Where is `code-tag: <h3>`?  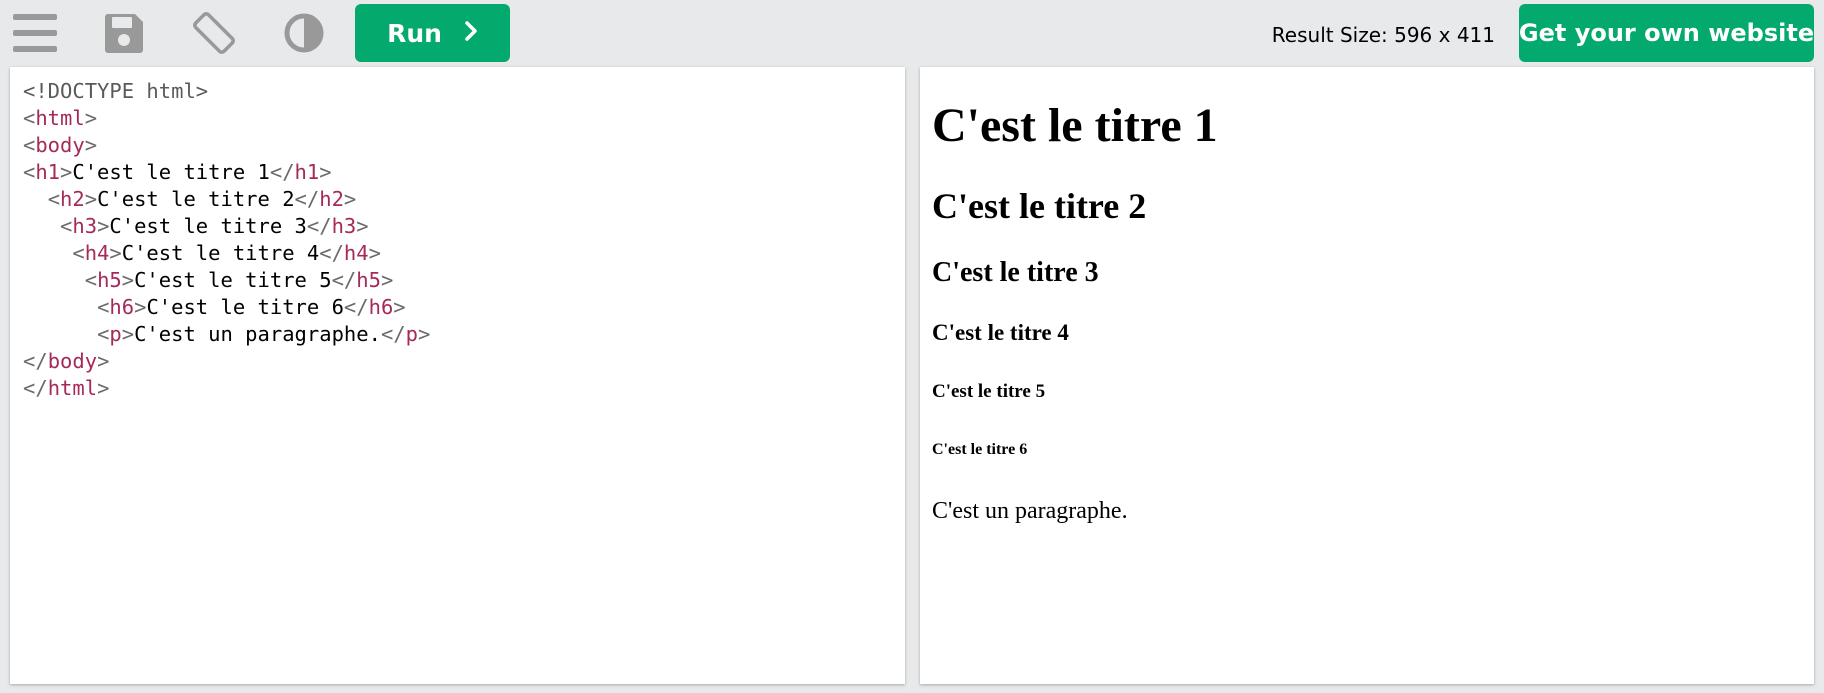 code-tag: <h3> is located at coordinates (85, 226).